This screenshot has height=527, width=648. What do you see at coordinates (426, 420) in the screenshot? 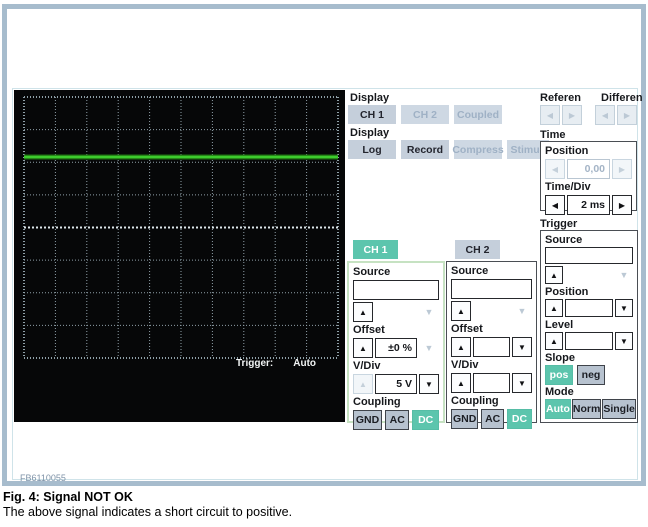
I see `ch1-dc-button: DC` at bounding box center [426, 420].